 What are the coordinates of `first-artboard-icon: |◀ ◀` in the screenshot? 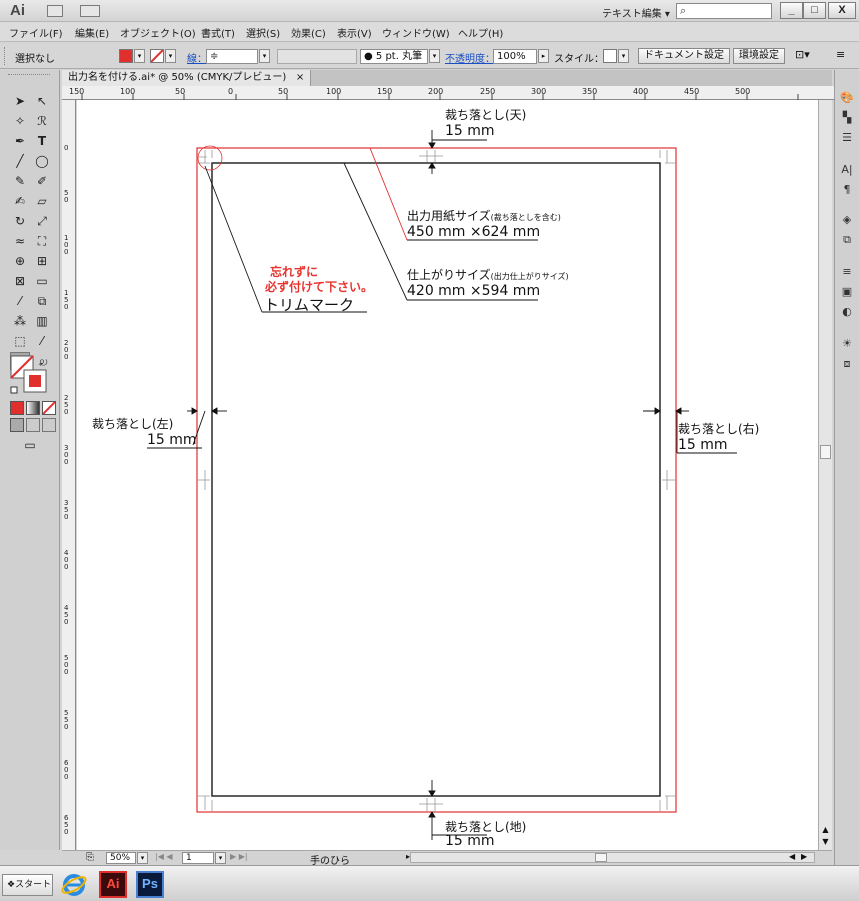 It's located at (164, 856).